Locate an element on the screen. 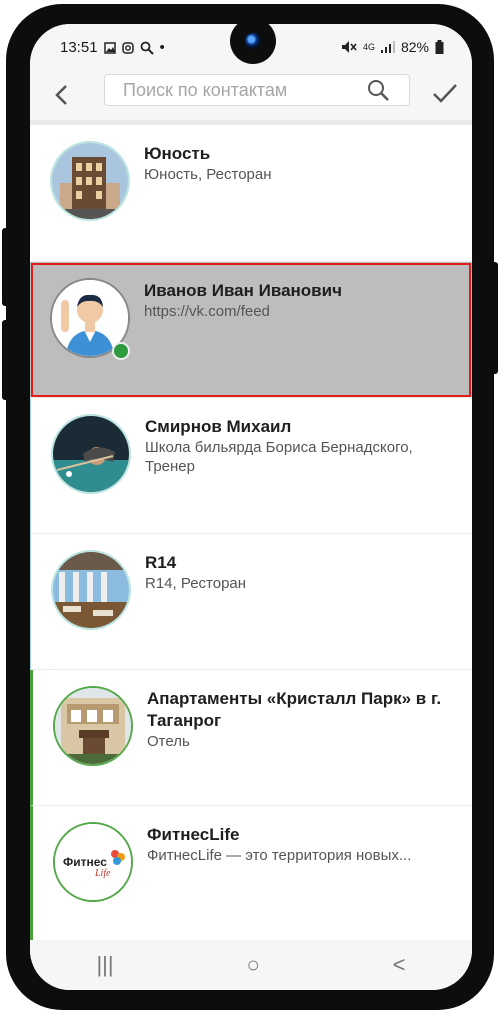  restaurant-interior-icon is located at coordinates (91, 590).